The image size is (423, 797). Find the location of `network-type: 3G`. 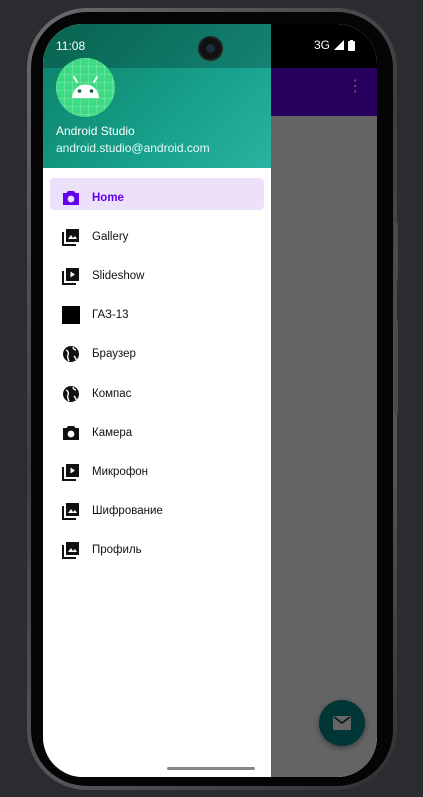

network-type: 3G is located at coordinates (321, 45).